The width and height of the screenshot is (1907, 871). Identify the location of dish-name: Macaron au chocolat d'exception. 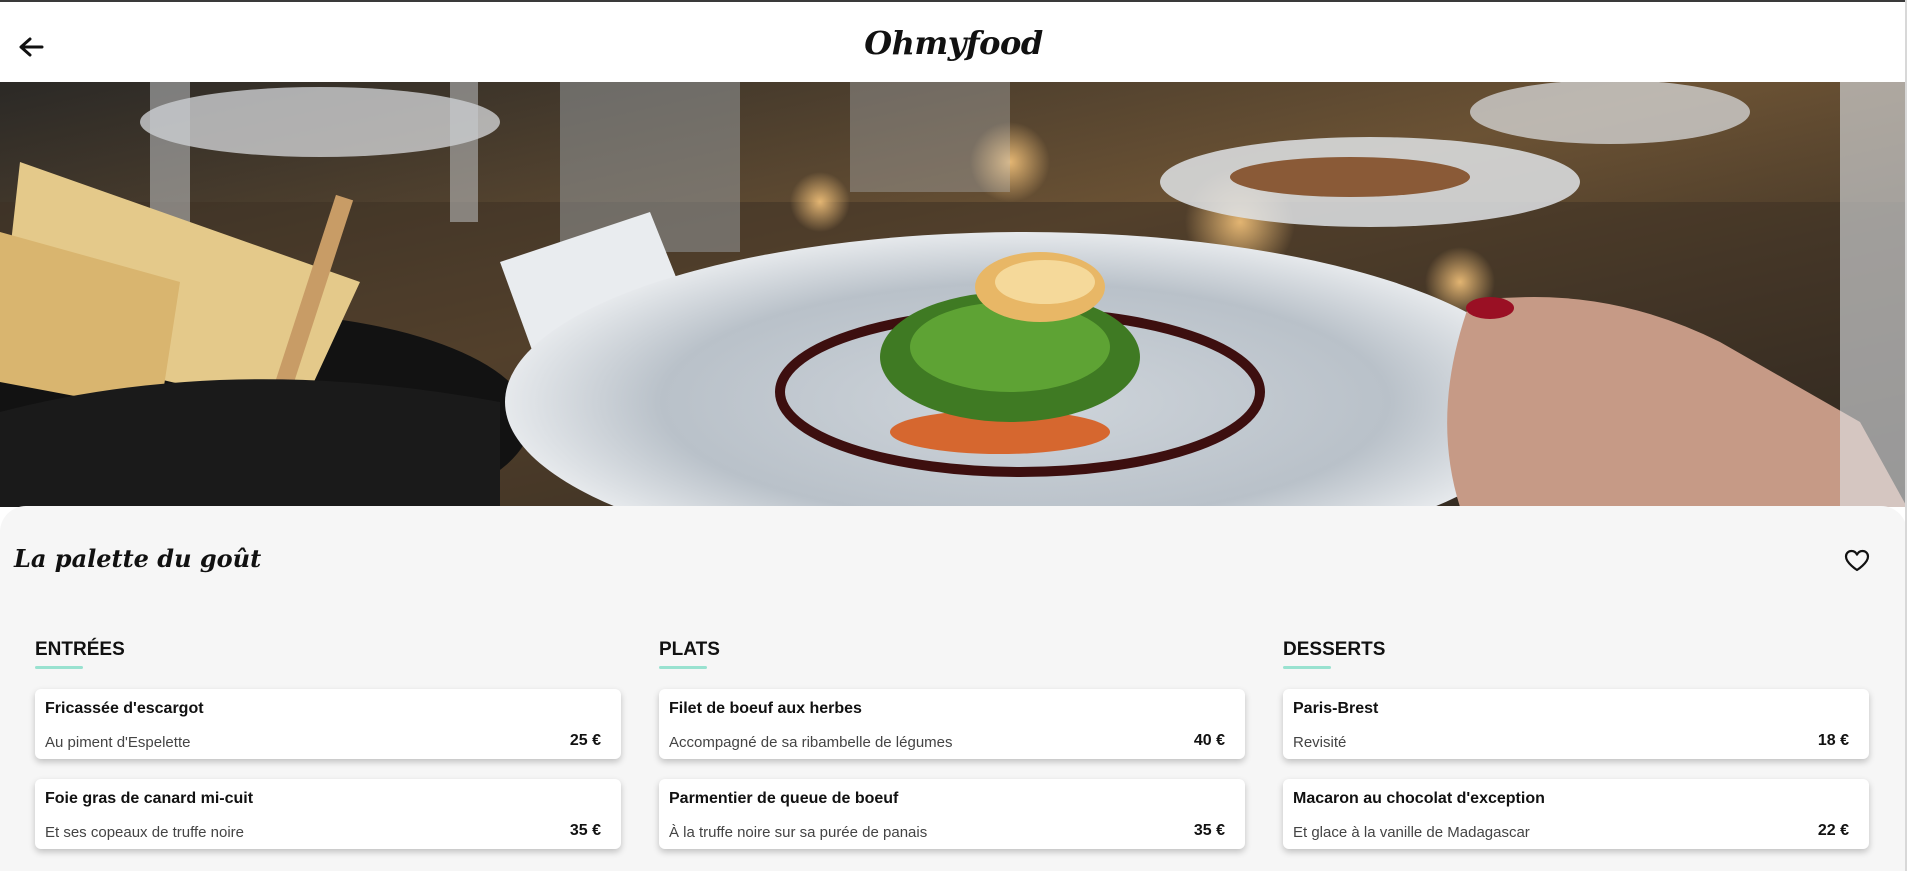
(1419, 798).